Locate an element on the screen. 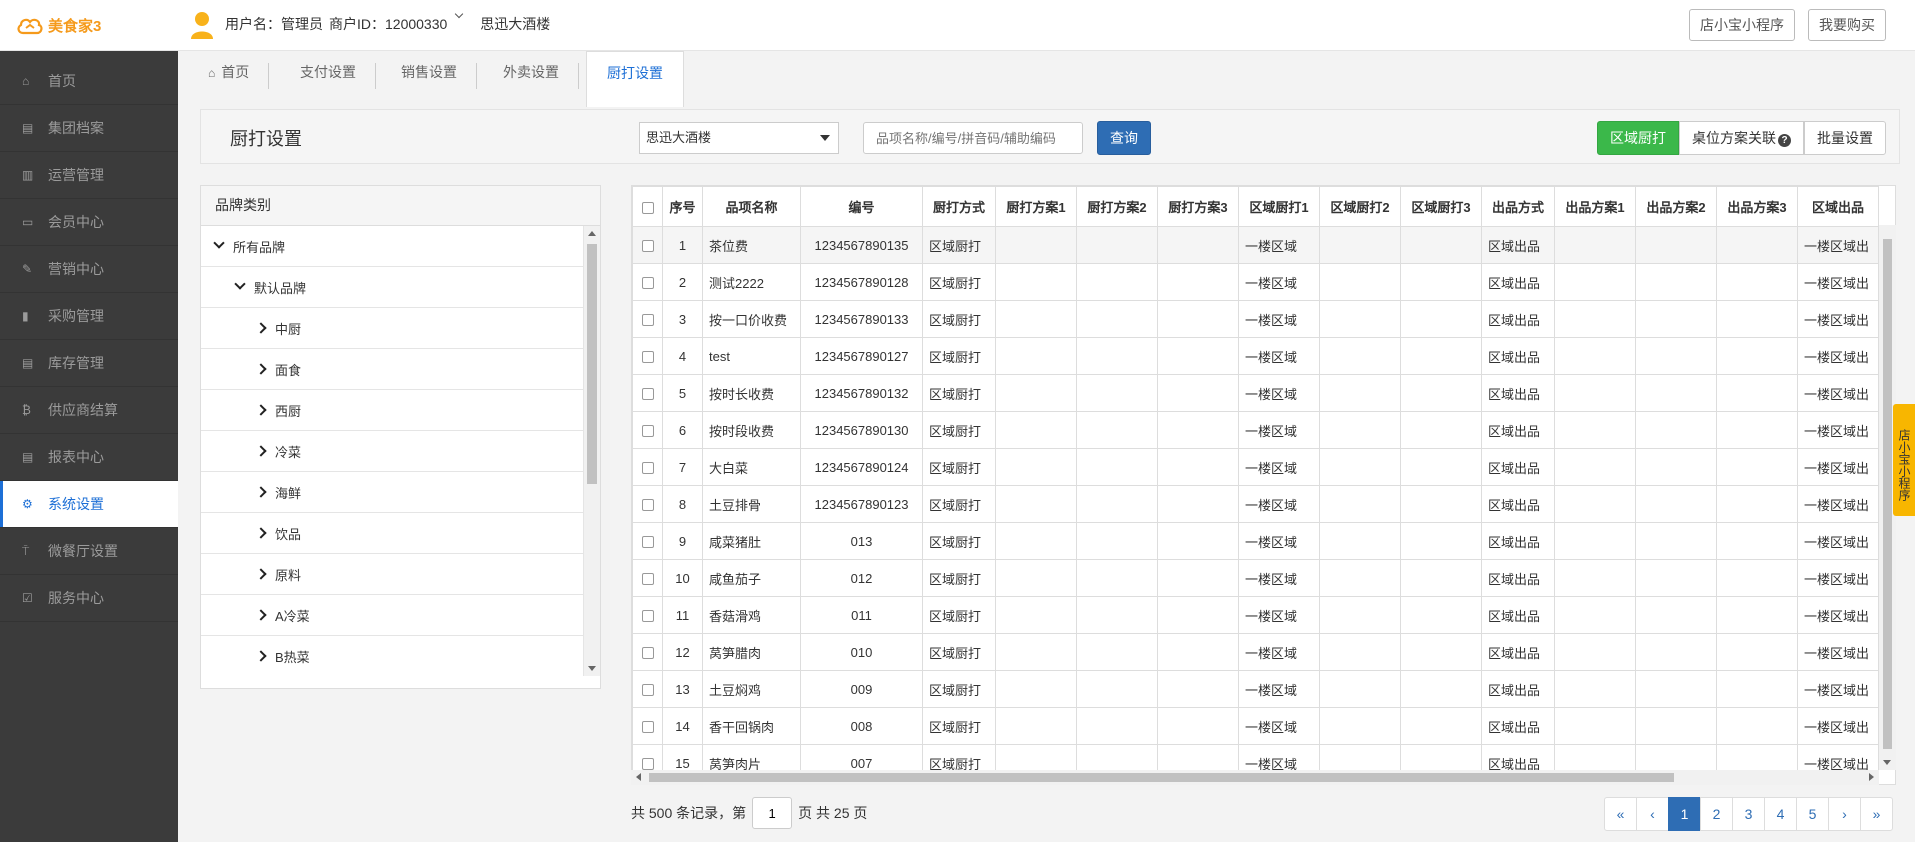 The height and width of the screenshot is (842, 1915). column-header: 厨打方案1 is located at coordinates (1036, 206).